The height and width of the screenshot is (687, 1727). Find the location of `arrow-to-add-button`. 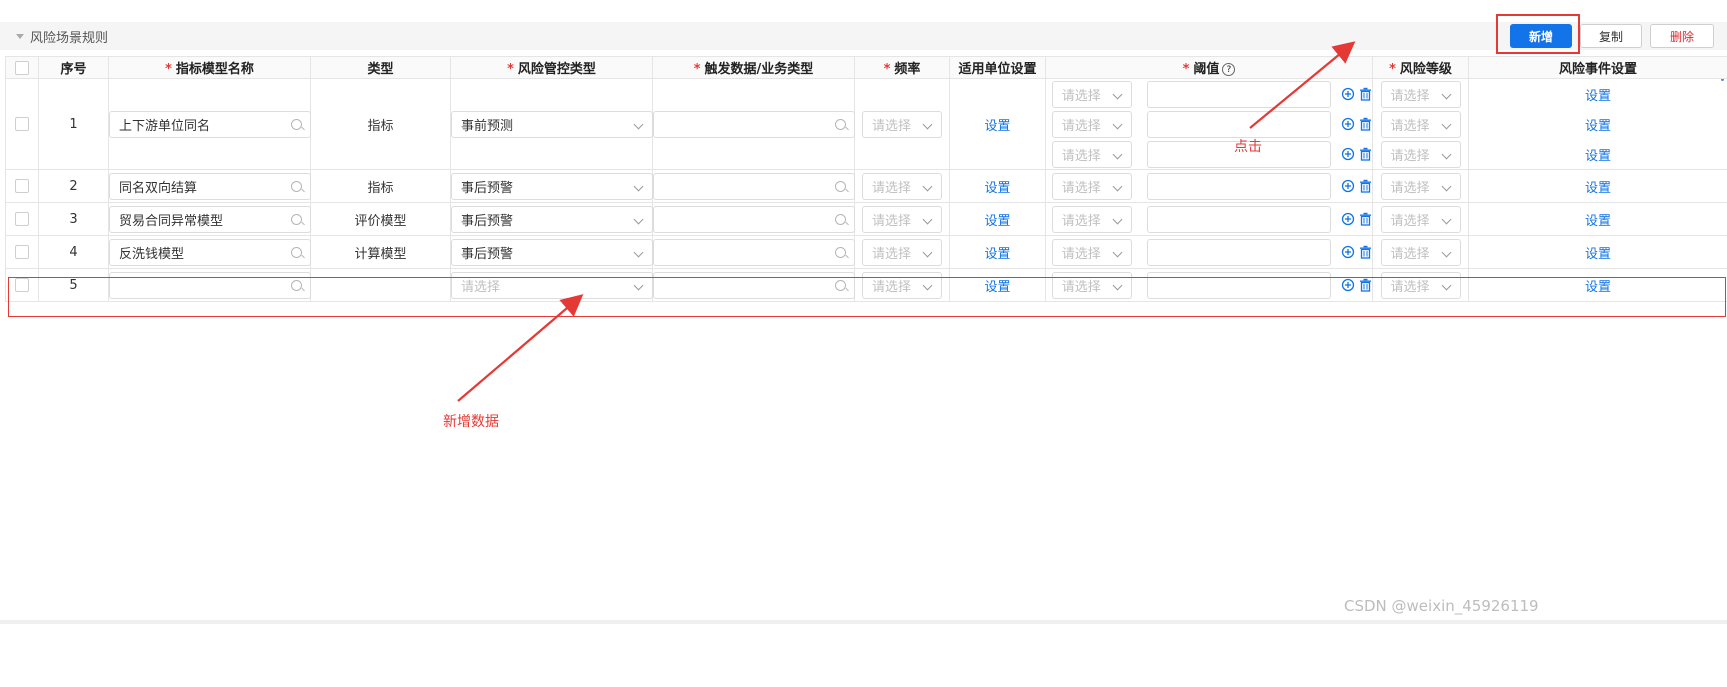

arrow-to-add-button is located at coordinates (1302, 85).